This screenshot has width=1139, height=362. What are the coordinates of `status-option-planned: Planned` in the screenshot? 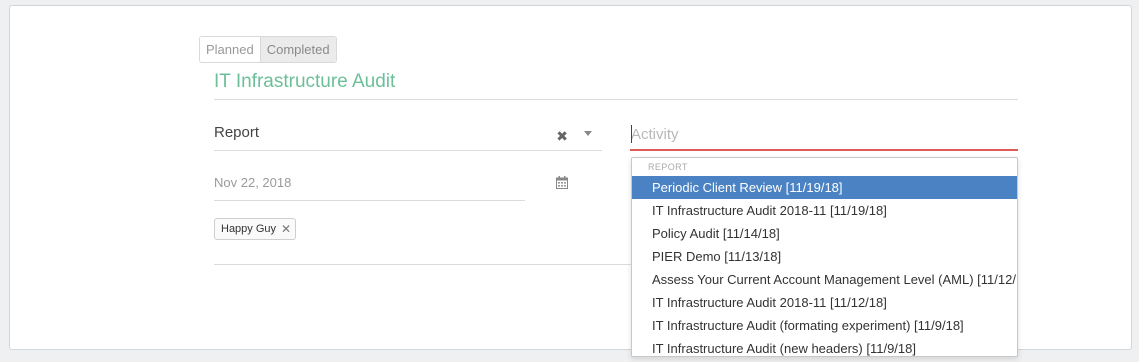 It's located at (230, 49).